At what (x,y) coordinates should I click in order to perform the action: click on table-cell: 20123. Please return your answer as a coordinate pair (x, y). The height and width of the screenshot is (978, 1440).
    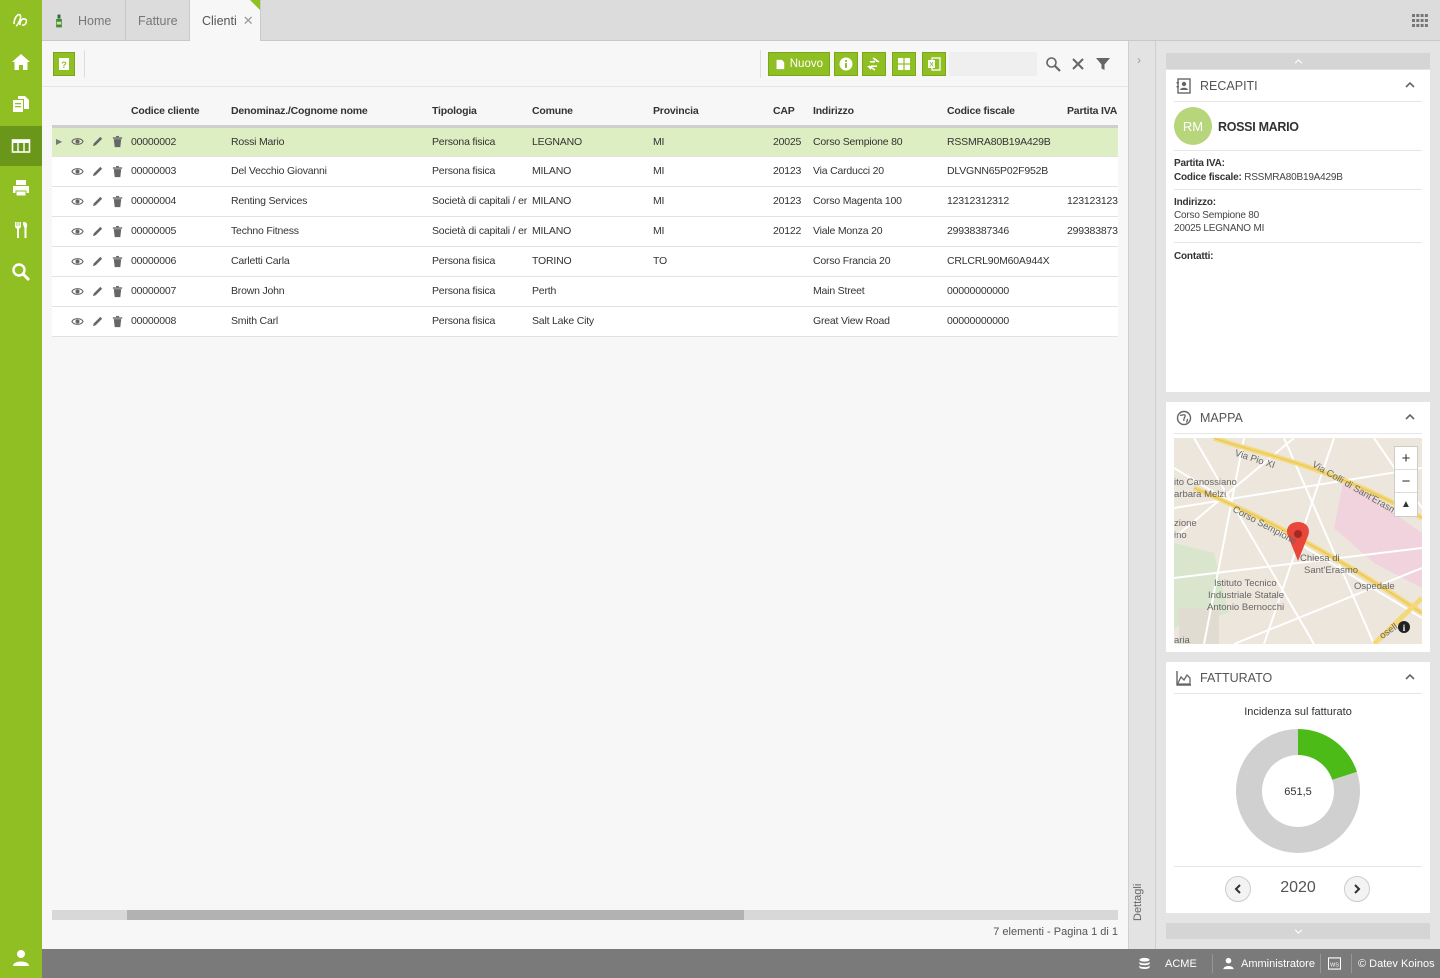
    Looking at the image, I should click on (793, 171).